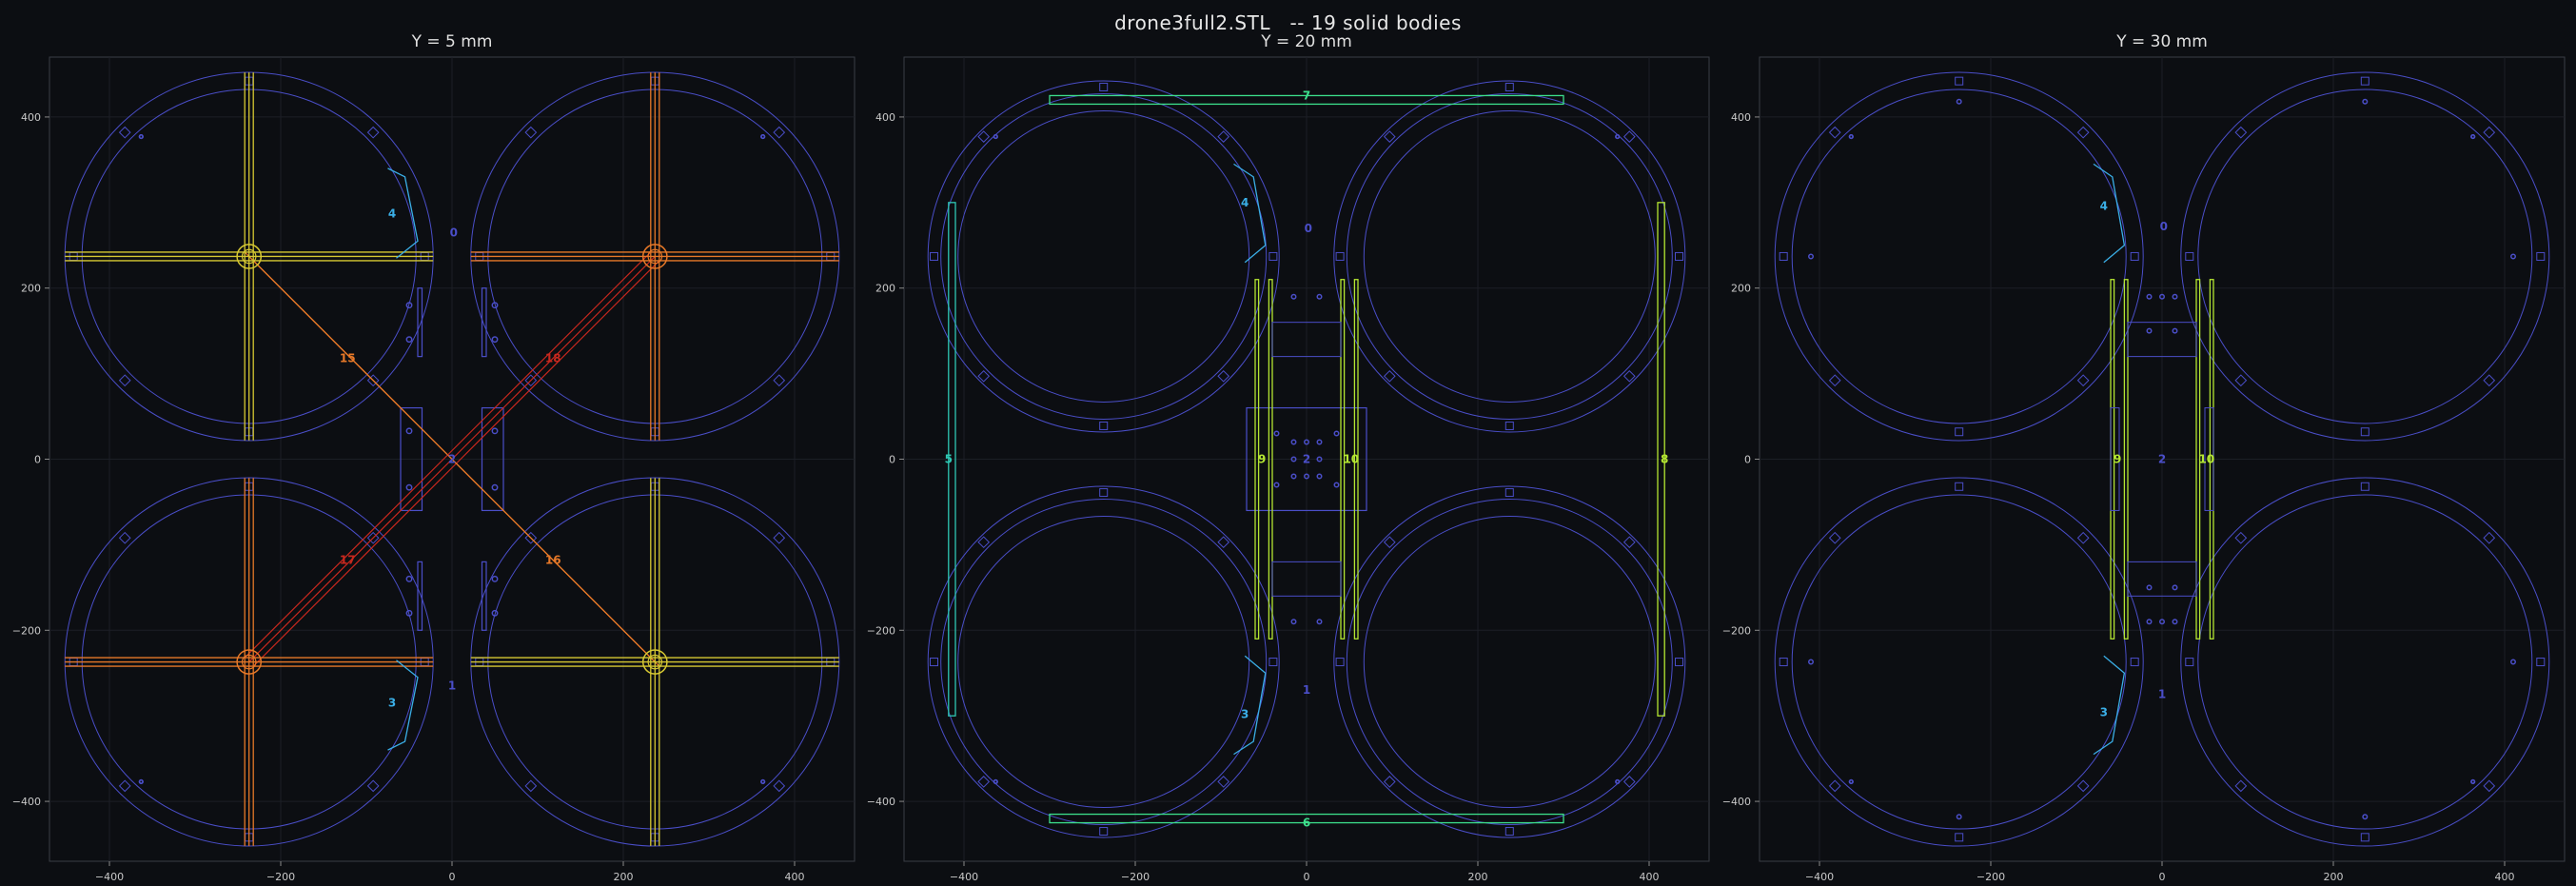 This screenshot has width=2576, height=886. Describe the element at coordinates (1306, 41) in the screenshot. I see `panel-title: Y = 20 mm` at that location.